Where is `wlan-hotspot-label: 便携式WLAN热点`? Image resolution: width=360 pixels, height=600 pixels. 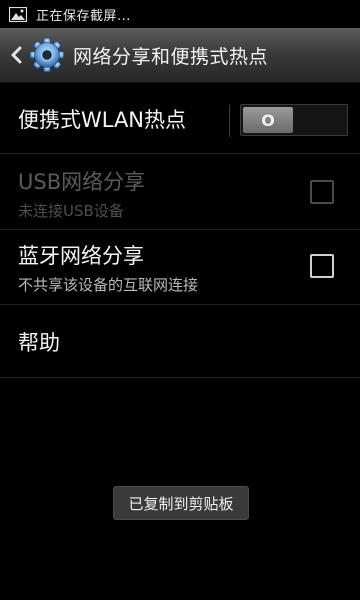 wlan-hotspot-label: 便携式WLAN热点 is located at coordinates (102, 120).